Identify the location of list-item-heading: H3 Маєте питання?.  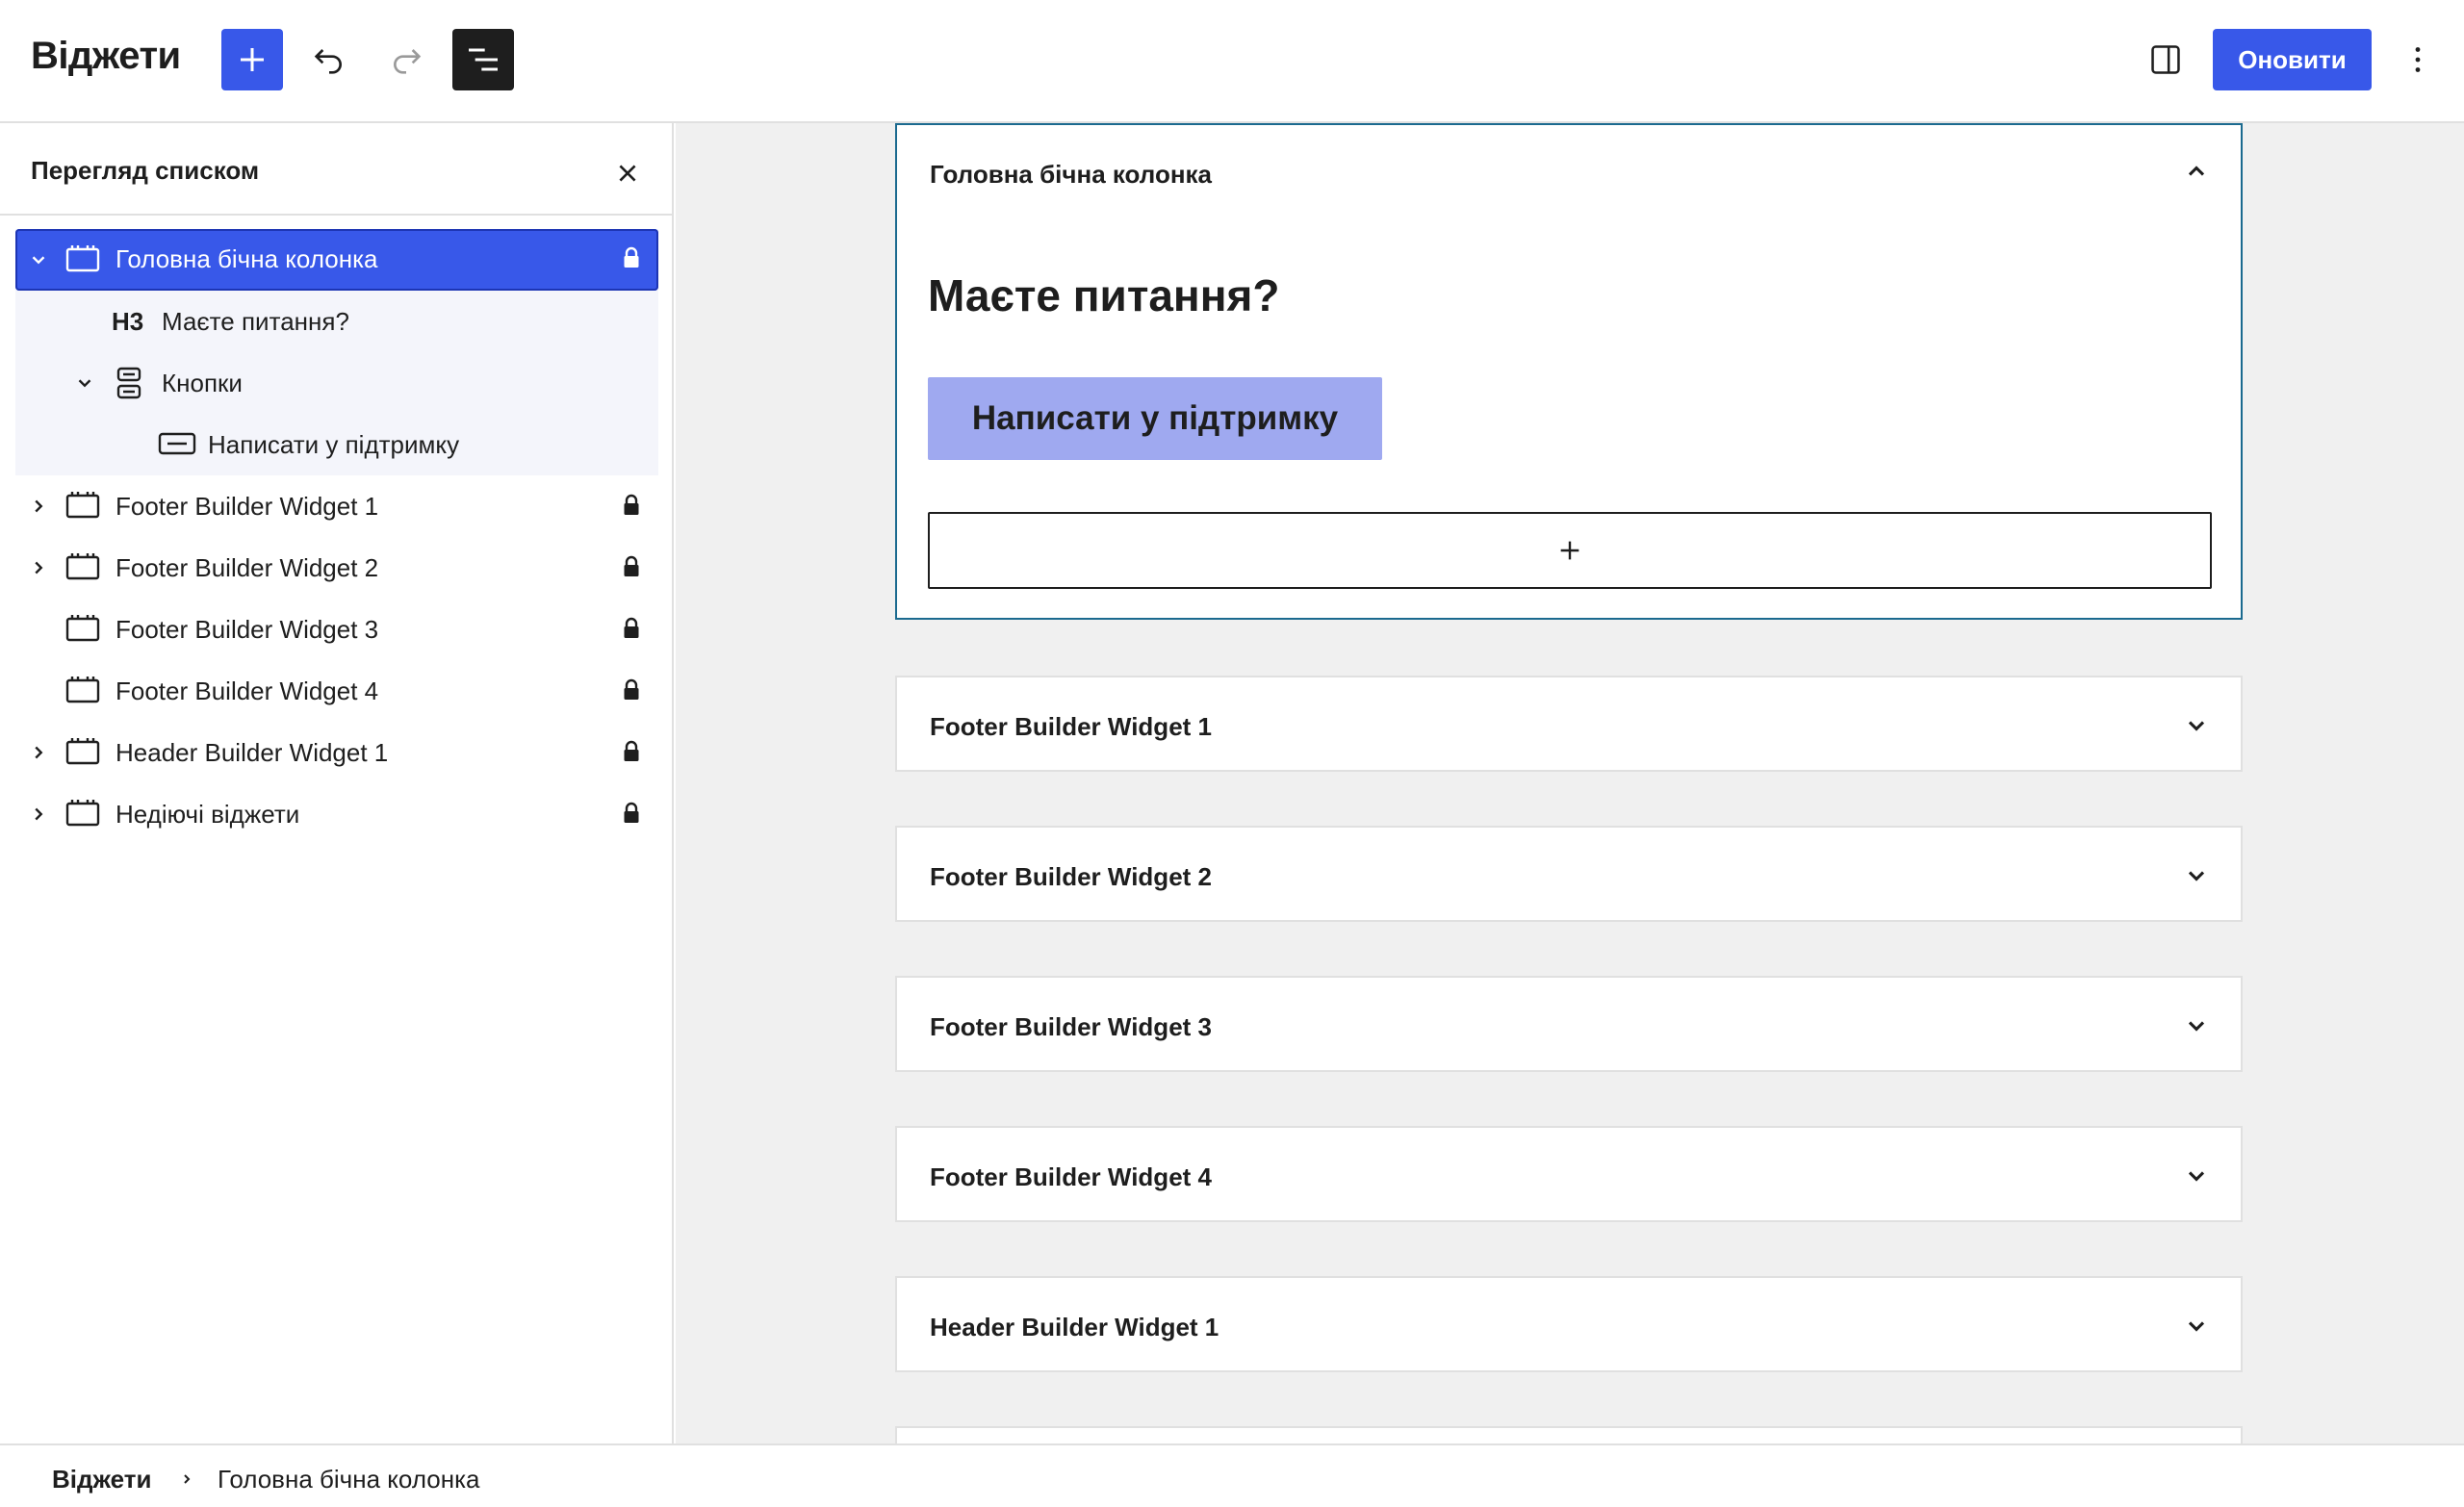
(336, 321).